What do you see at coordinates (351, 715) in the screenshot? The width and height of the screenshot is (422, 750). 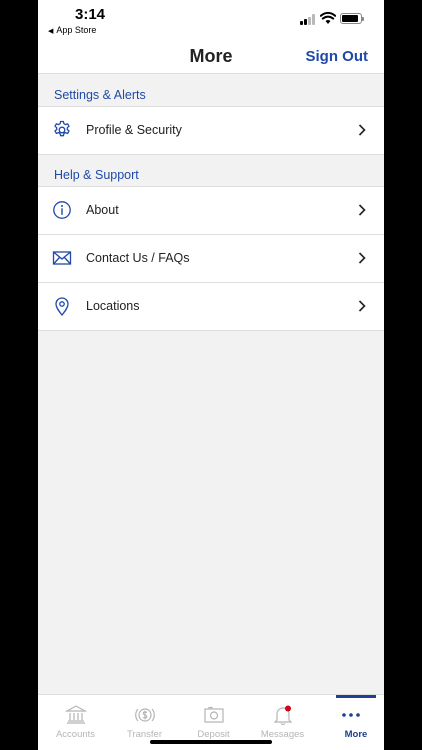 I see `more-dots-icon` at bounding box center [351, 715].